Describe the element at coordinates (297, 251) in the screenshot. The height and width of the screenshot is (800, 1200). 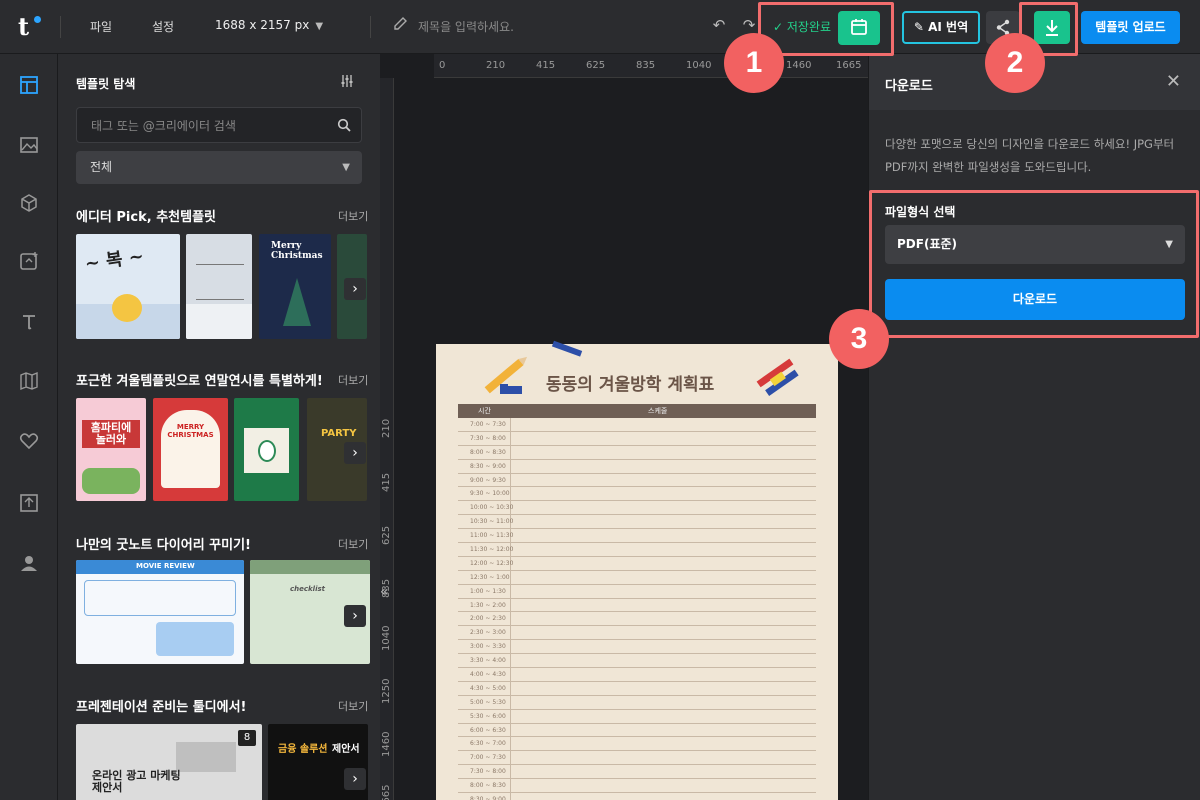
I see `thumbnail-title: Merry Christmas` at that location.